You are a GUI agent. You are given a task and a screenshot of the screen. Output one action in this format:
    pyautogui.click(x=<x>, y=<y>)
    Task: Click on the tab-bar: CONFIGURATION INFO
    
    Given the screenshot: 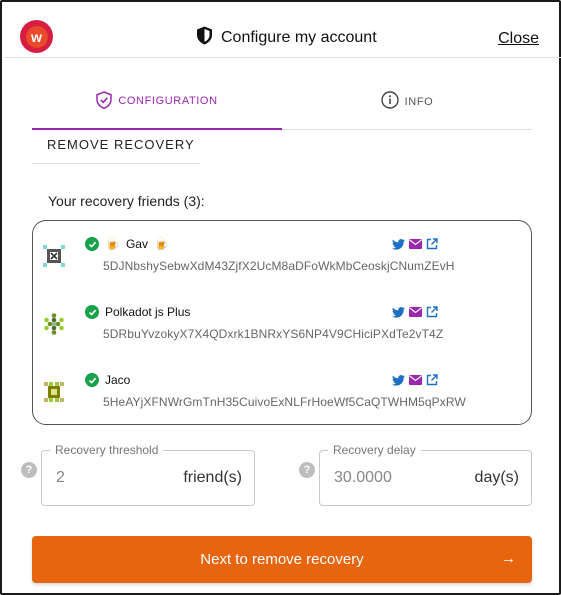 What is the action you would take?
    pyautogui.click(x=282, y=102)
    